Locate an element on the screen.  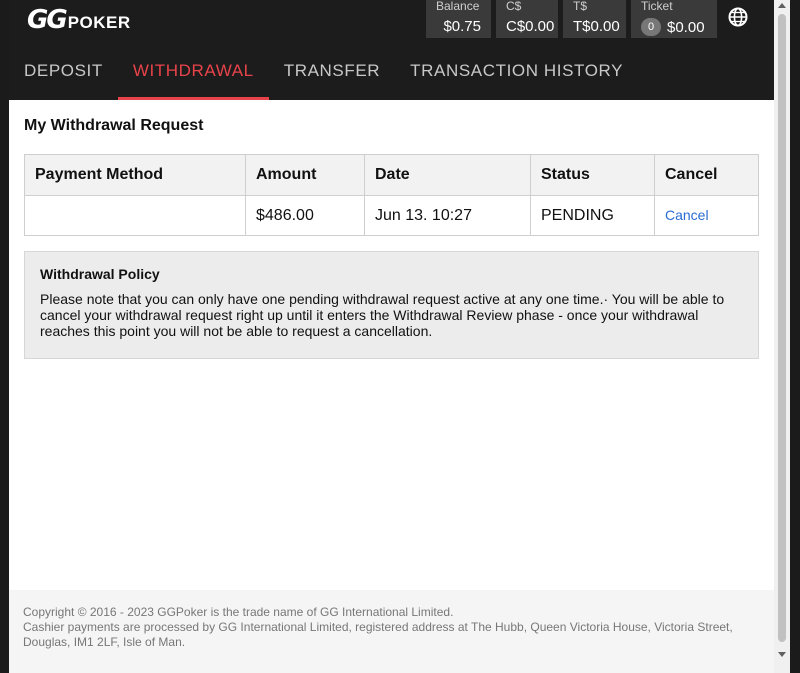
tab-deposit: DEPOSIT is located at coordinates (63, 77).